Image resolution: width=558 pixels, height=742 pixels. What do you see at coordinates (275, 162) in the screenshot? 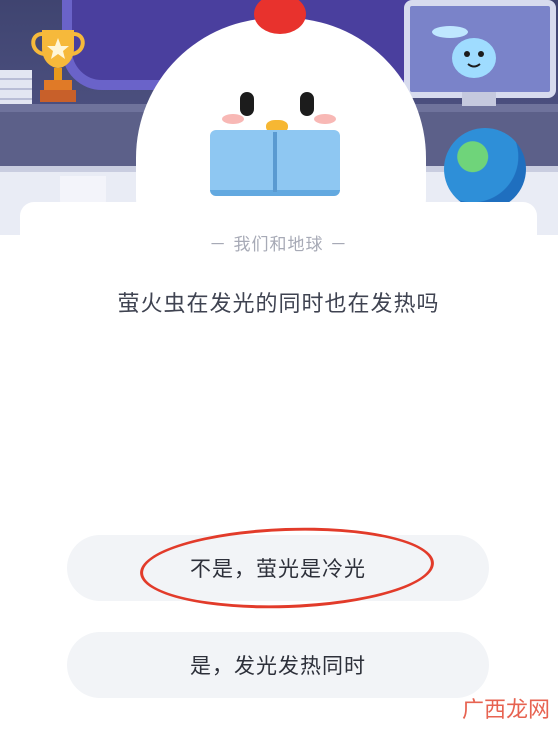
I see `book-spine` at bounding box center [275, 162].